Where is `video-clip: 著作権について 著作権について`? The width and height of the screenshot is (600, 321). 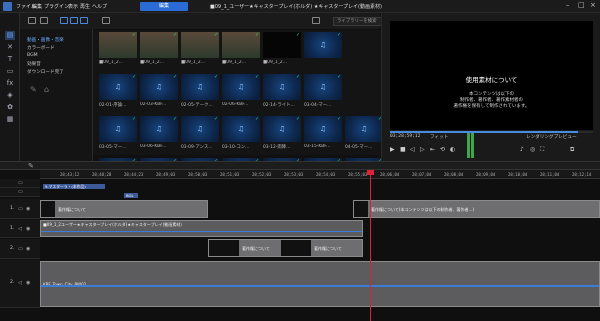
video-clip: 著作権について 著作権について is located at coordinates (285, 248).